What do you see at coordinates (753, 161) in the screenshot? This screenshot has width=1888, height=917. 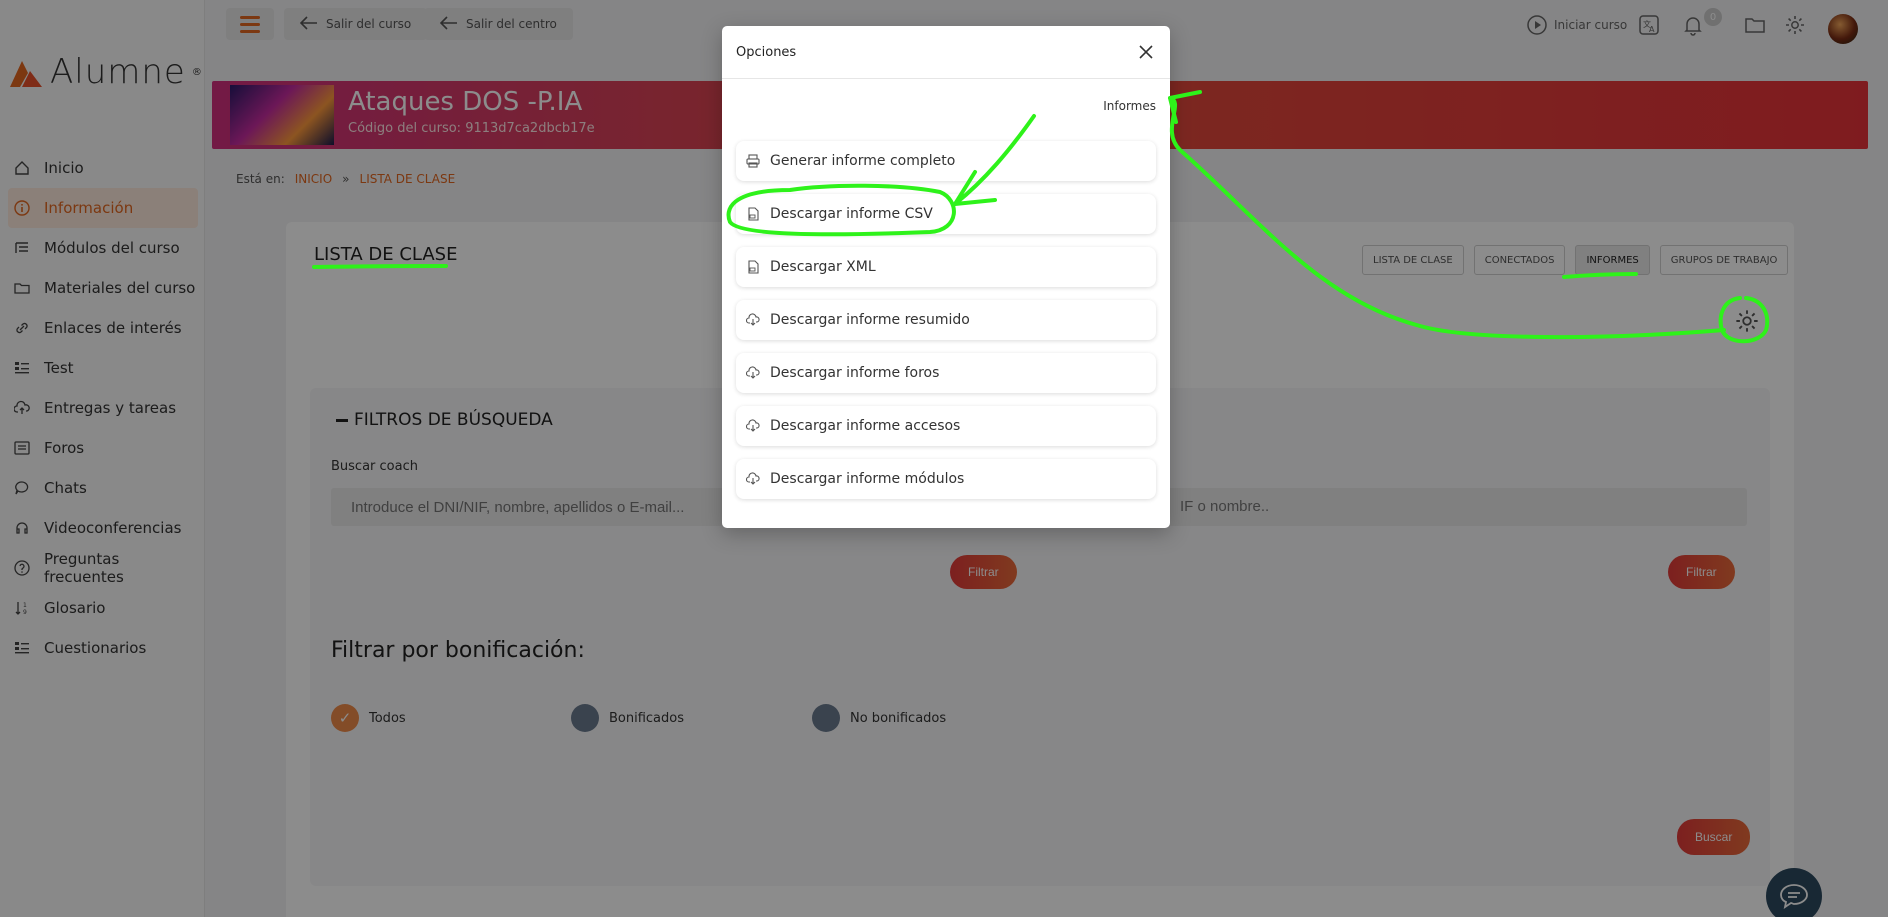 I see `printer-icon` at bounding box center [753, 161].